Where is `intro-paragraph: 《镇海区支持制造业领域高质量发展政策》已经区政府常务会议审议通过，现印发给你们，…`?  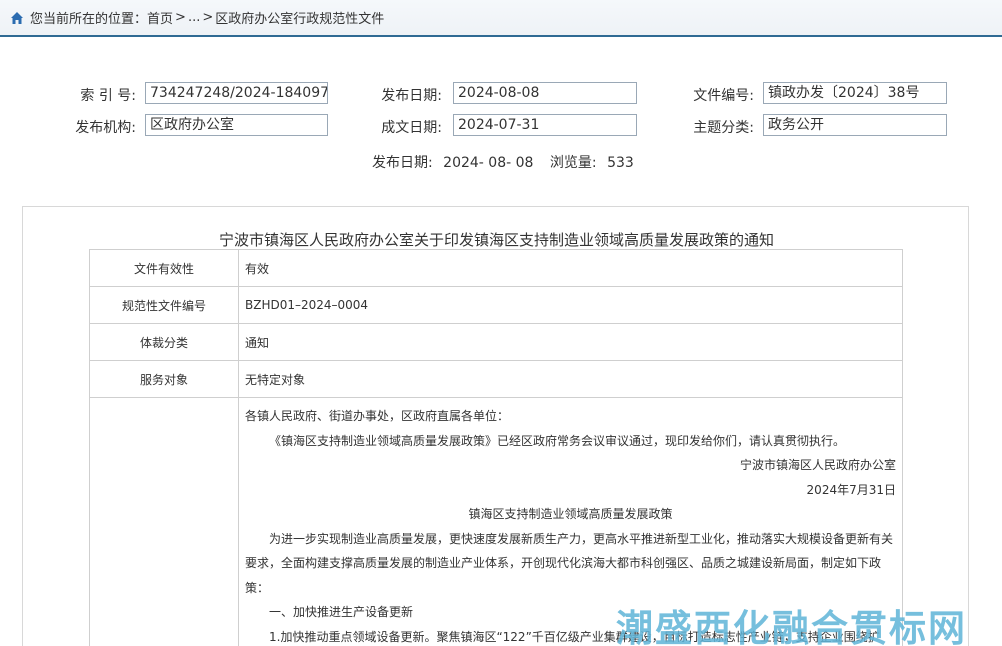 intro-paragraph: 《镇海区支持制造业领域高质量发展政策》已经区政府常务会议审议通过，现印发给你们，… is located at coordinates (557, 440).